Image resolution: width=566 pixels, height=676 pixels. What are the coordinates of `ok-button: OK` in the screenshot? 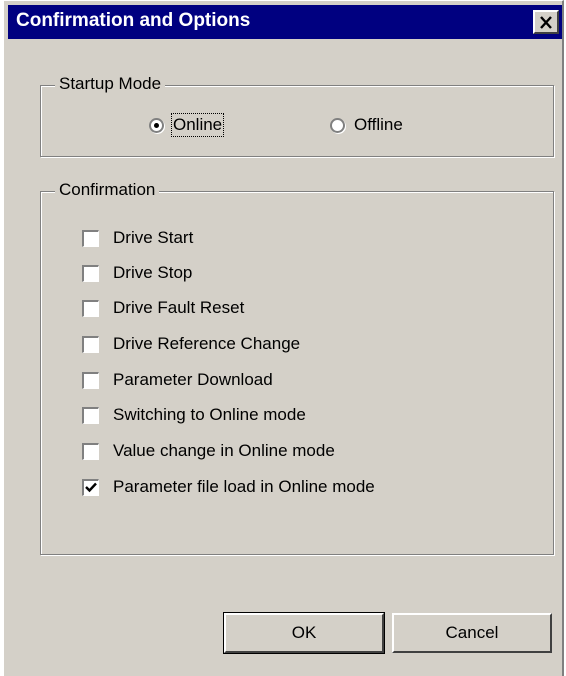 It's located at (304, 633).